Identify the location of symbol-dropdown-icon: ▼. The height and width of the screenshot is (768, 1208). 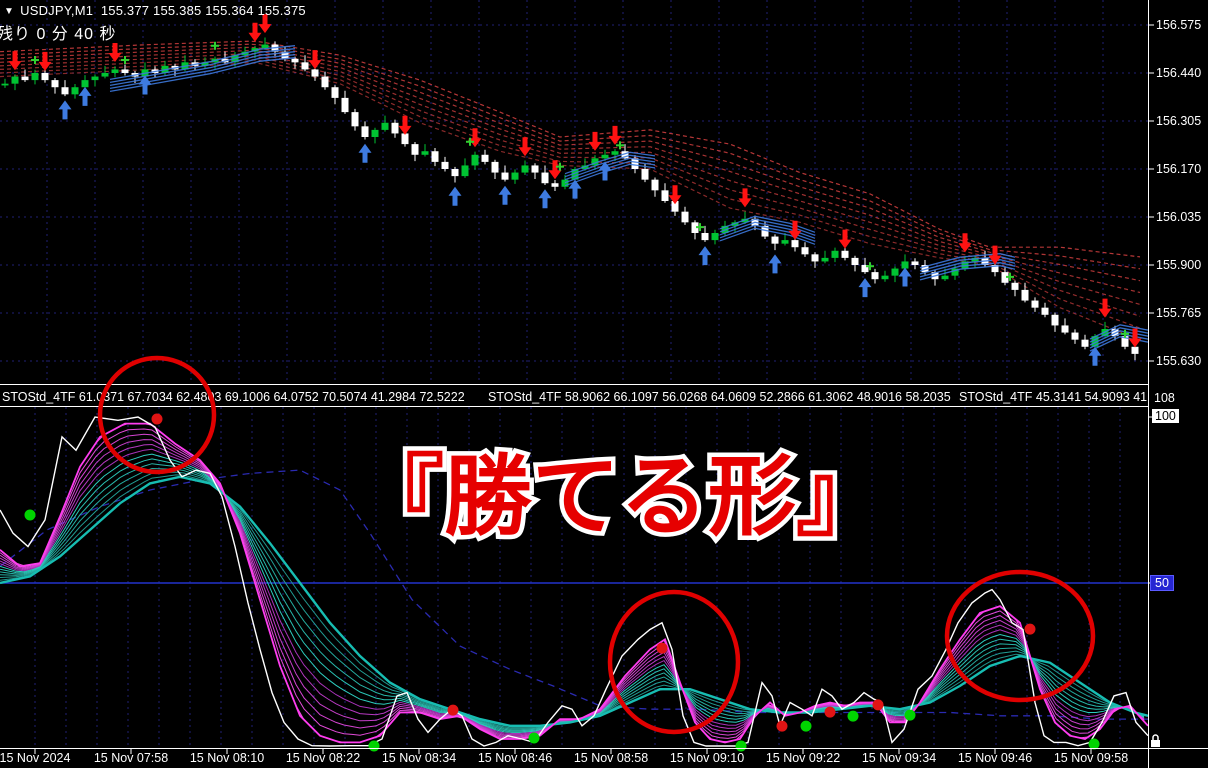
(9, 11).